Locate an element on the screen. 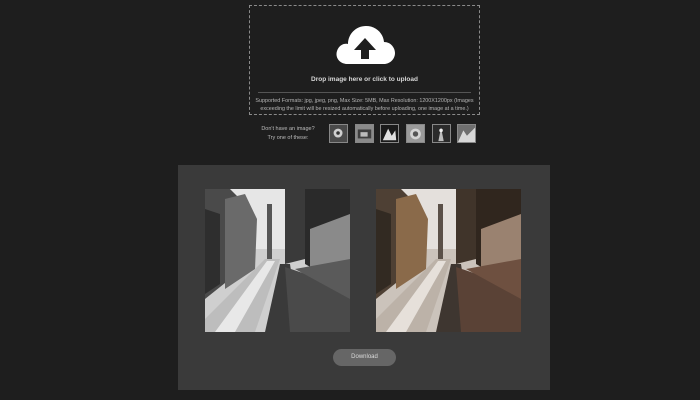  cloud-upload-icon is located at coordinates (365, 45).